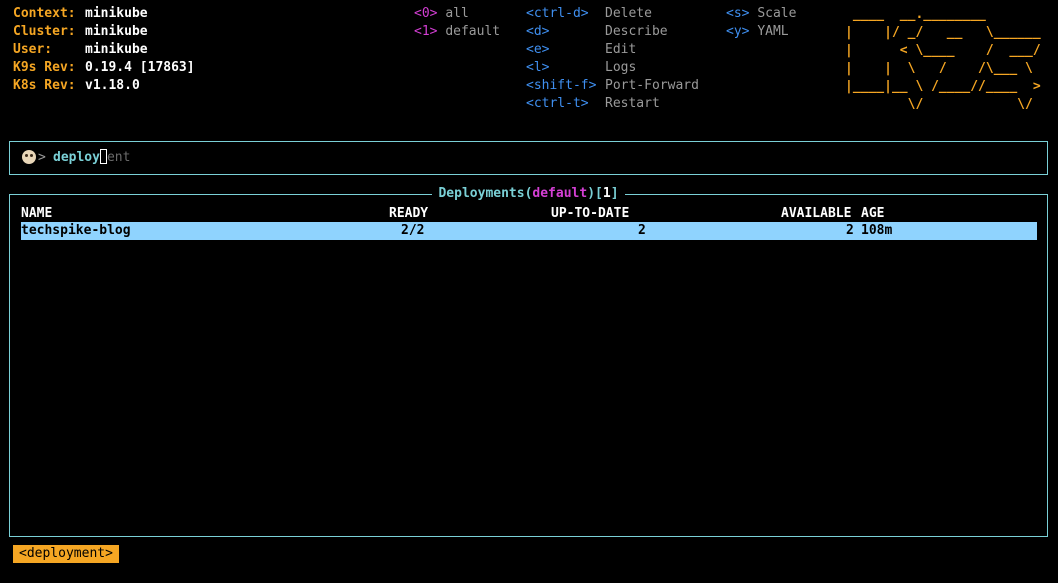 The height and width of the screenshot is (583, 1058). I want to click on cell-ready: 2/2, so click(413, 230).